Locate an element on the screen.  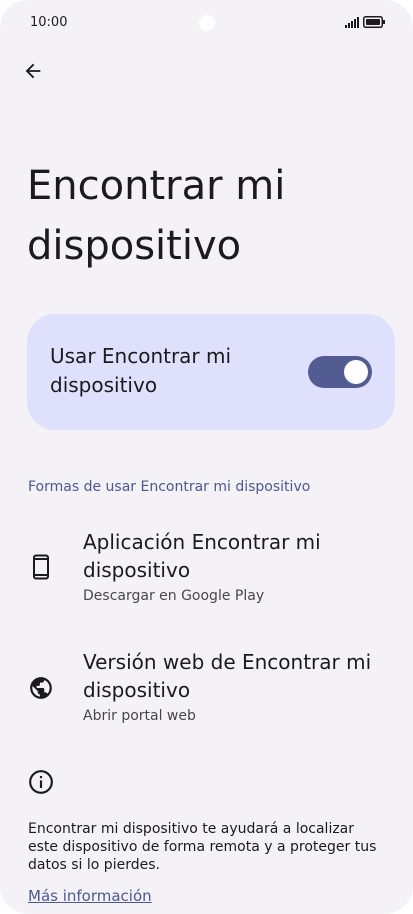
arrow-back-icon is located at coordinates (33, 71).